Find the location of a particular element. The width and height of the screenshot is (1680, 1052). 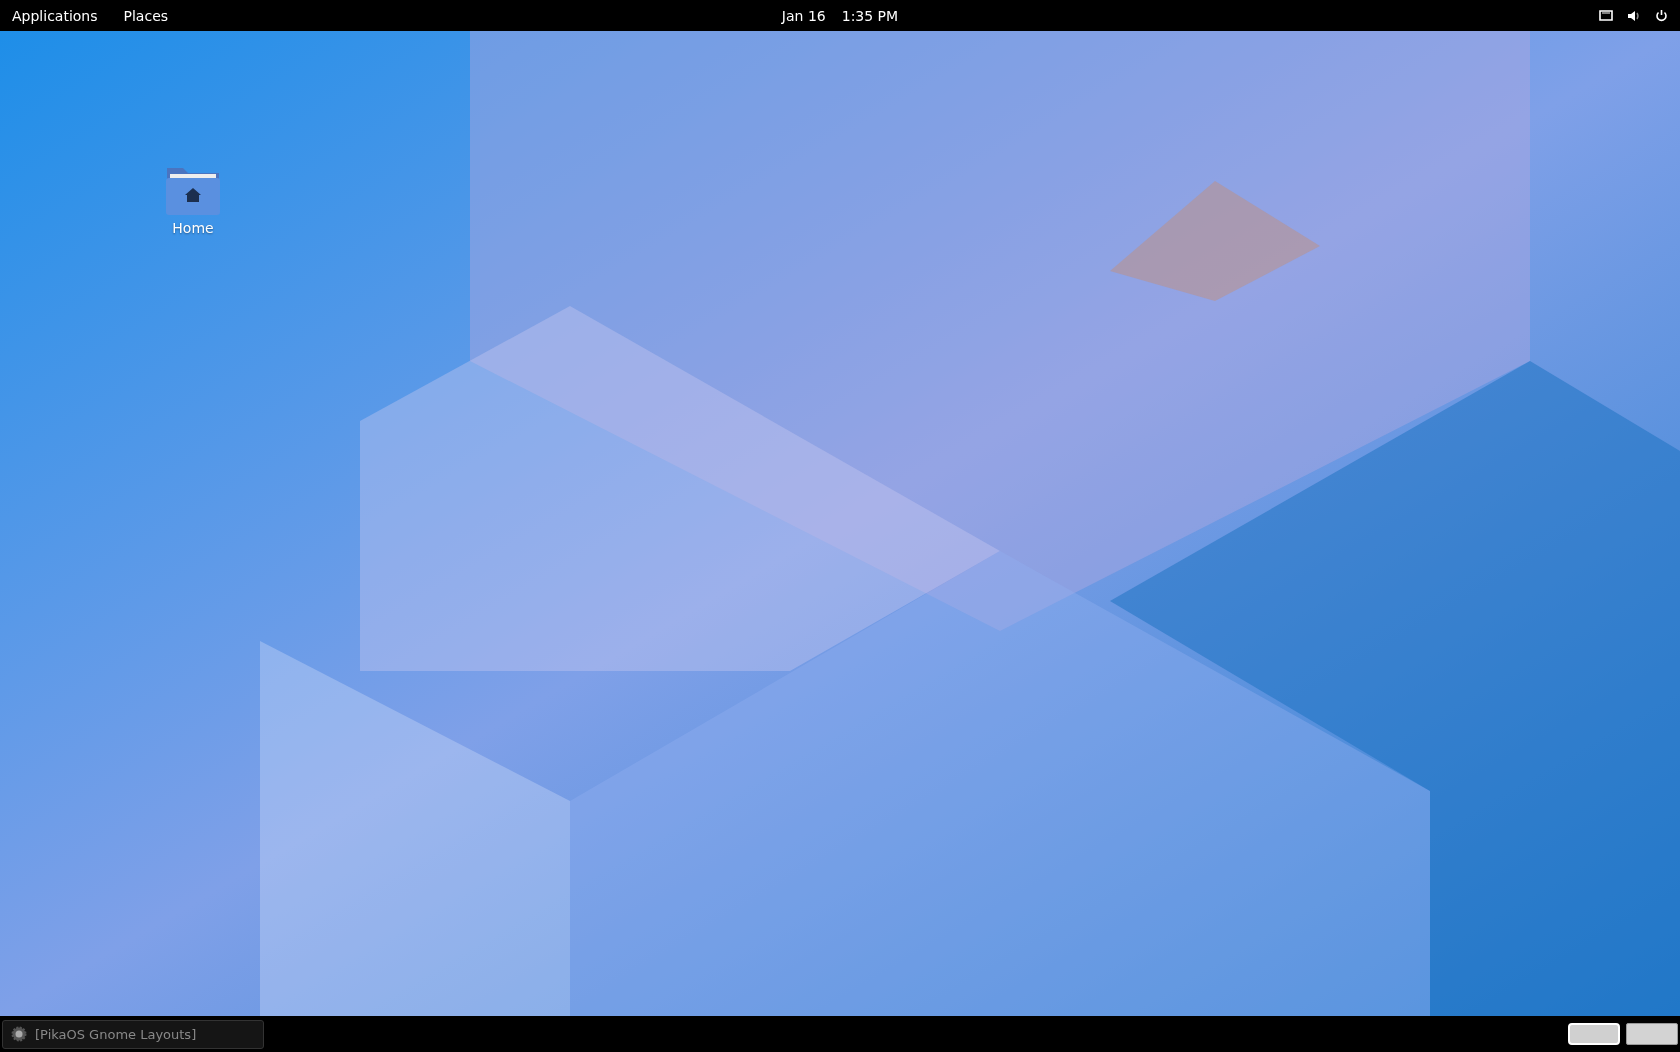

network-icon is located at coordinates (1606, 15).